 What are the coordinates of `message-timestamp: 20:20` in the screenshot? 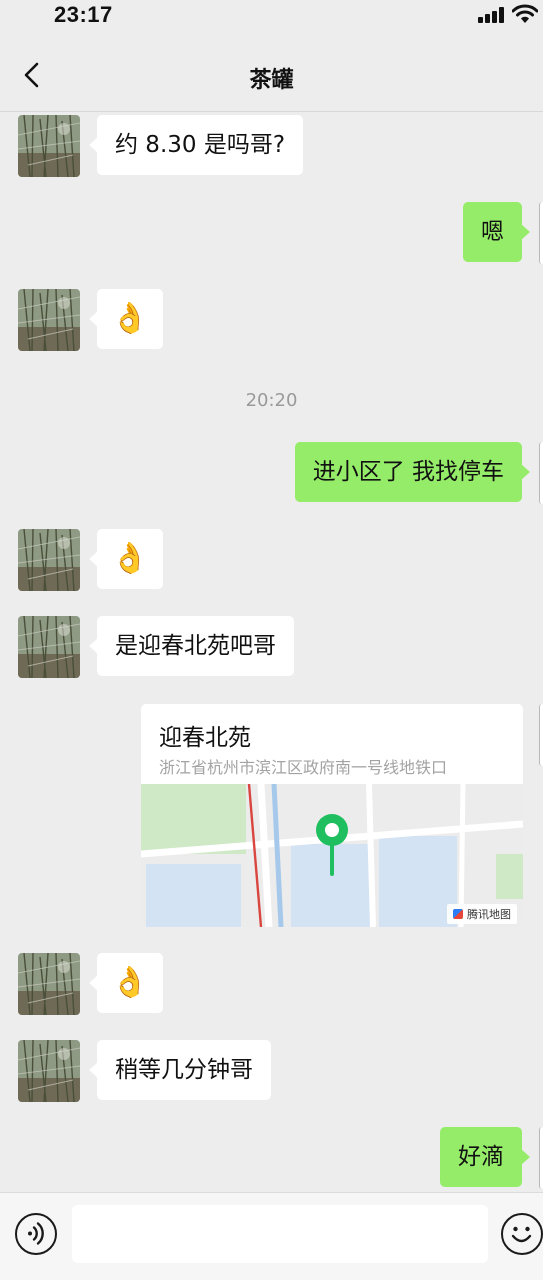 It's located at (271, 400).